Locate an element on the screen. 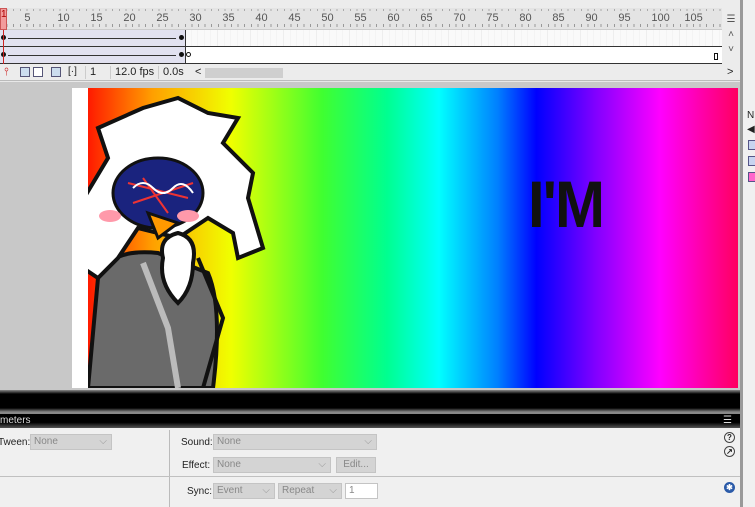  ruler-tick-label: 55 is located at coordinates (360, 18).